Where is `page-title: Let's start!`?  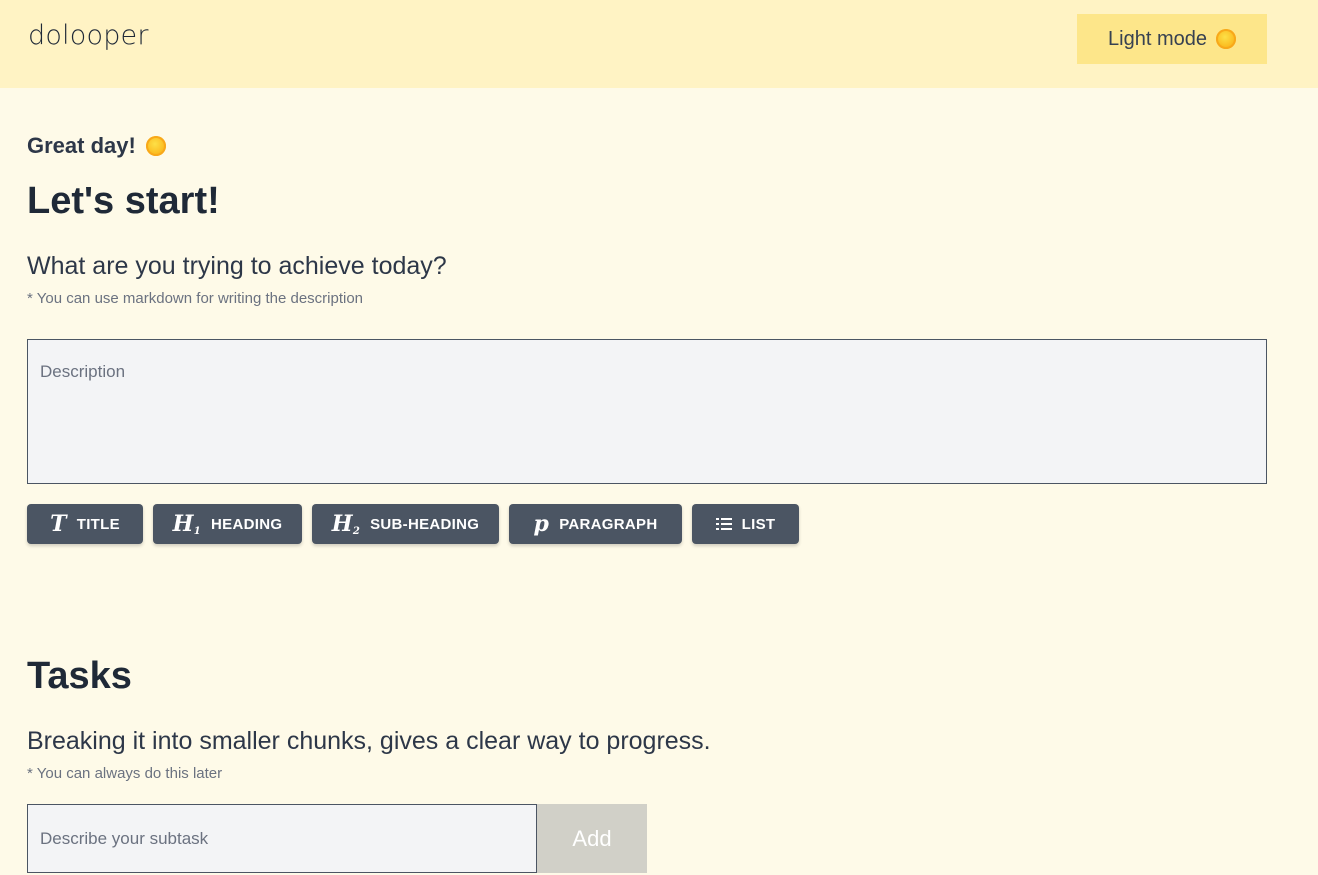
page-title: Let's start! is located at coordinates (123, 201).